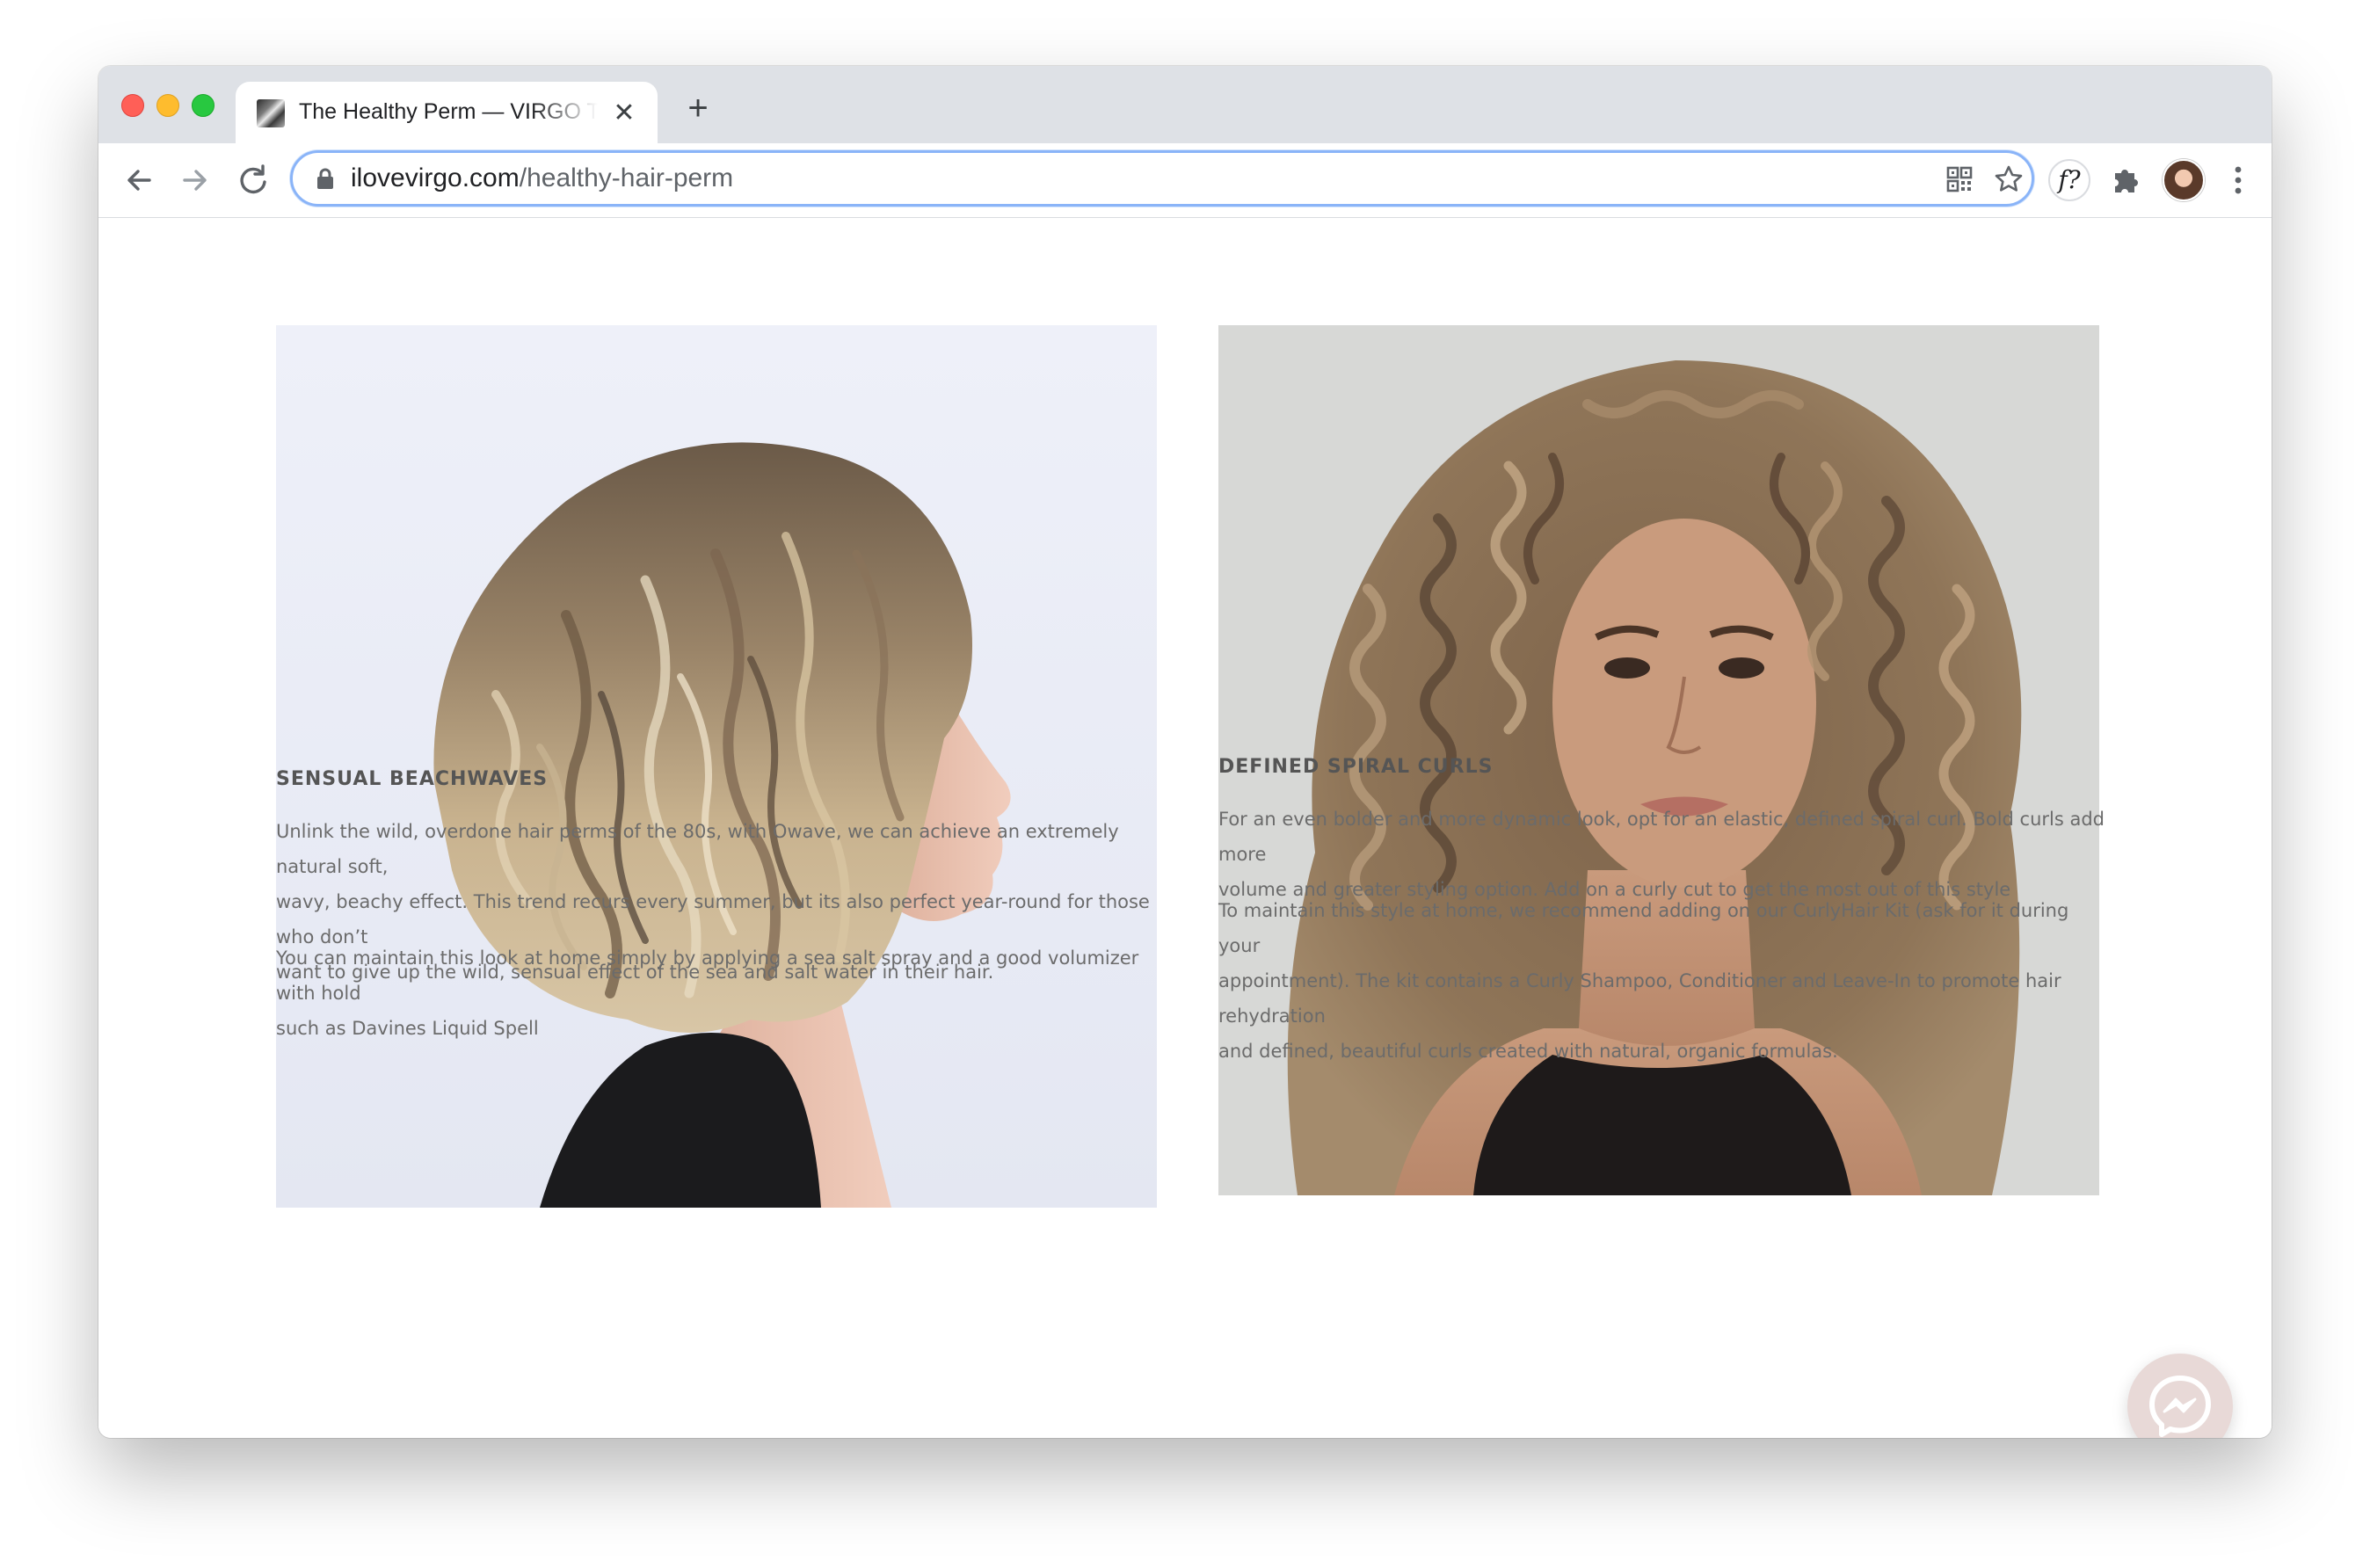 This screenshot has width=2370, height=1568. I want to click on minimize-window-button, so click(167, 105).